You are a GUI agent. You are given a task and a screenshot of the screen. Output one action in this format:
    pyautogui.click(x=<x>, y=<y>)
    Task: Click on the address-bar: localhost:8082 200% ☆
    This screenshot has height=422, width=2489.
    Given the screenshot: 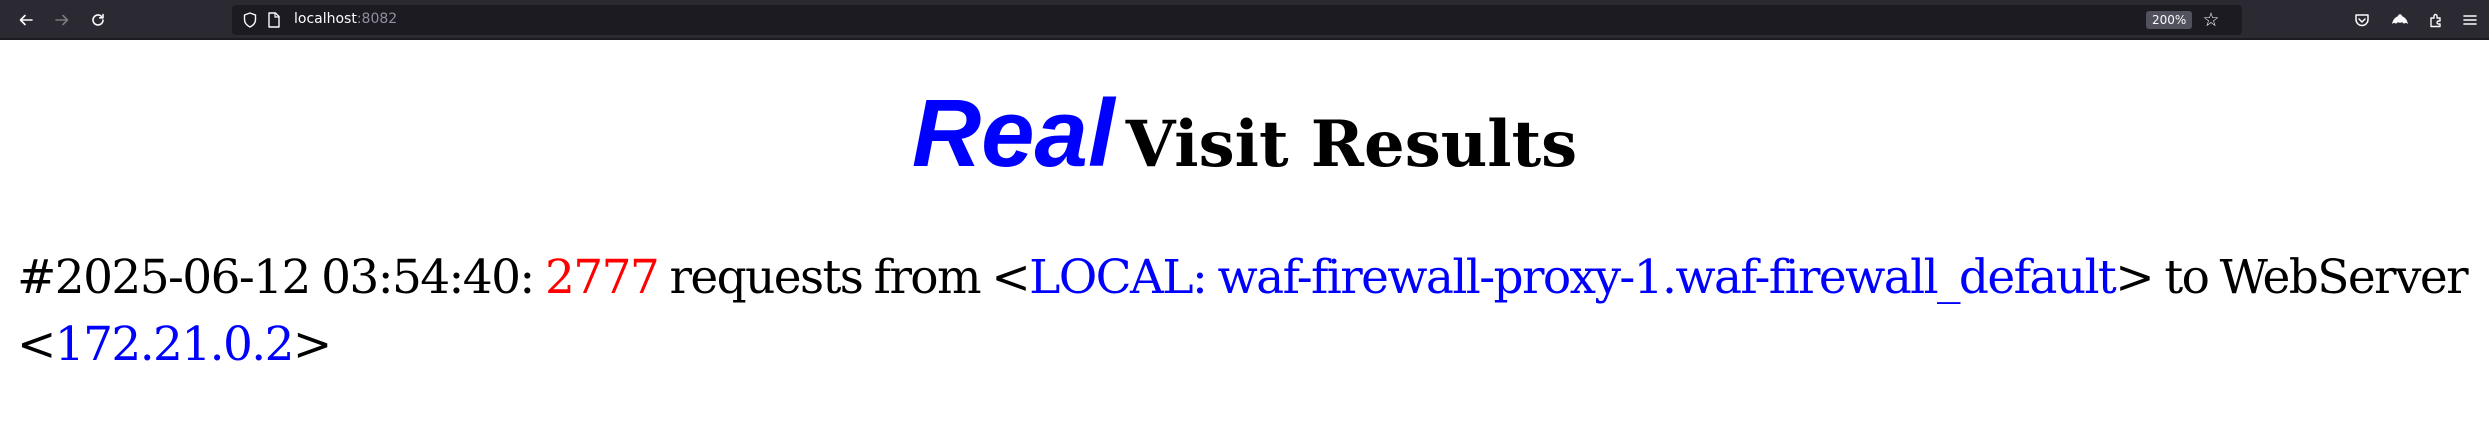 What is the action you would take?
    pyautogui.click(x=1237, y=20)
    